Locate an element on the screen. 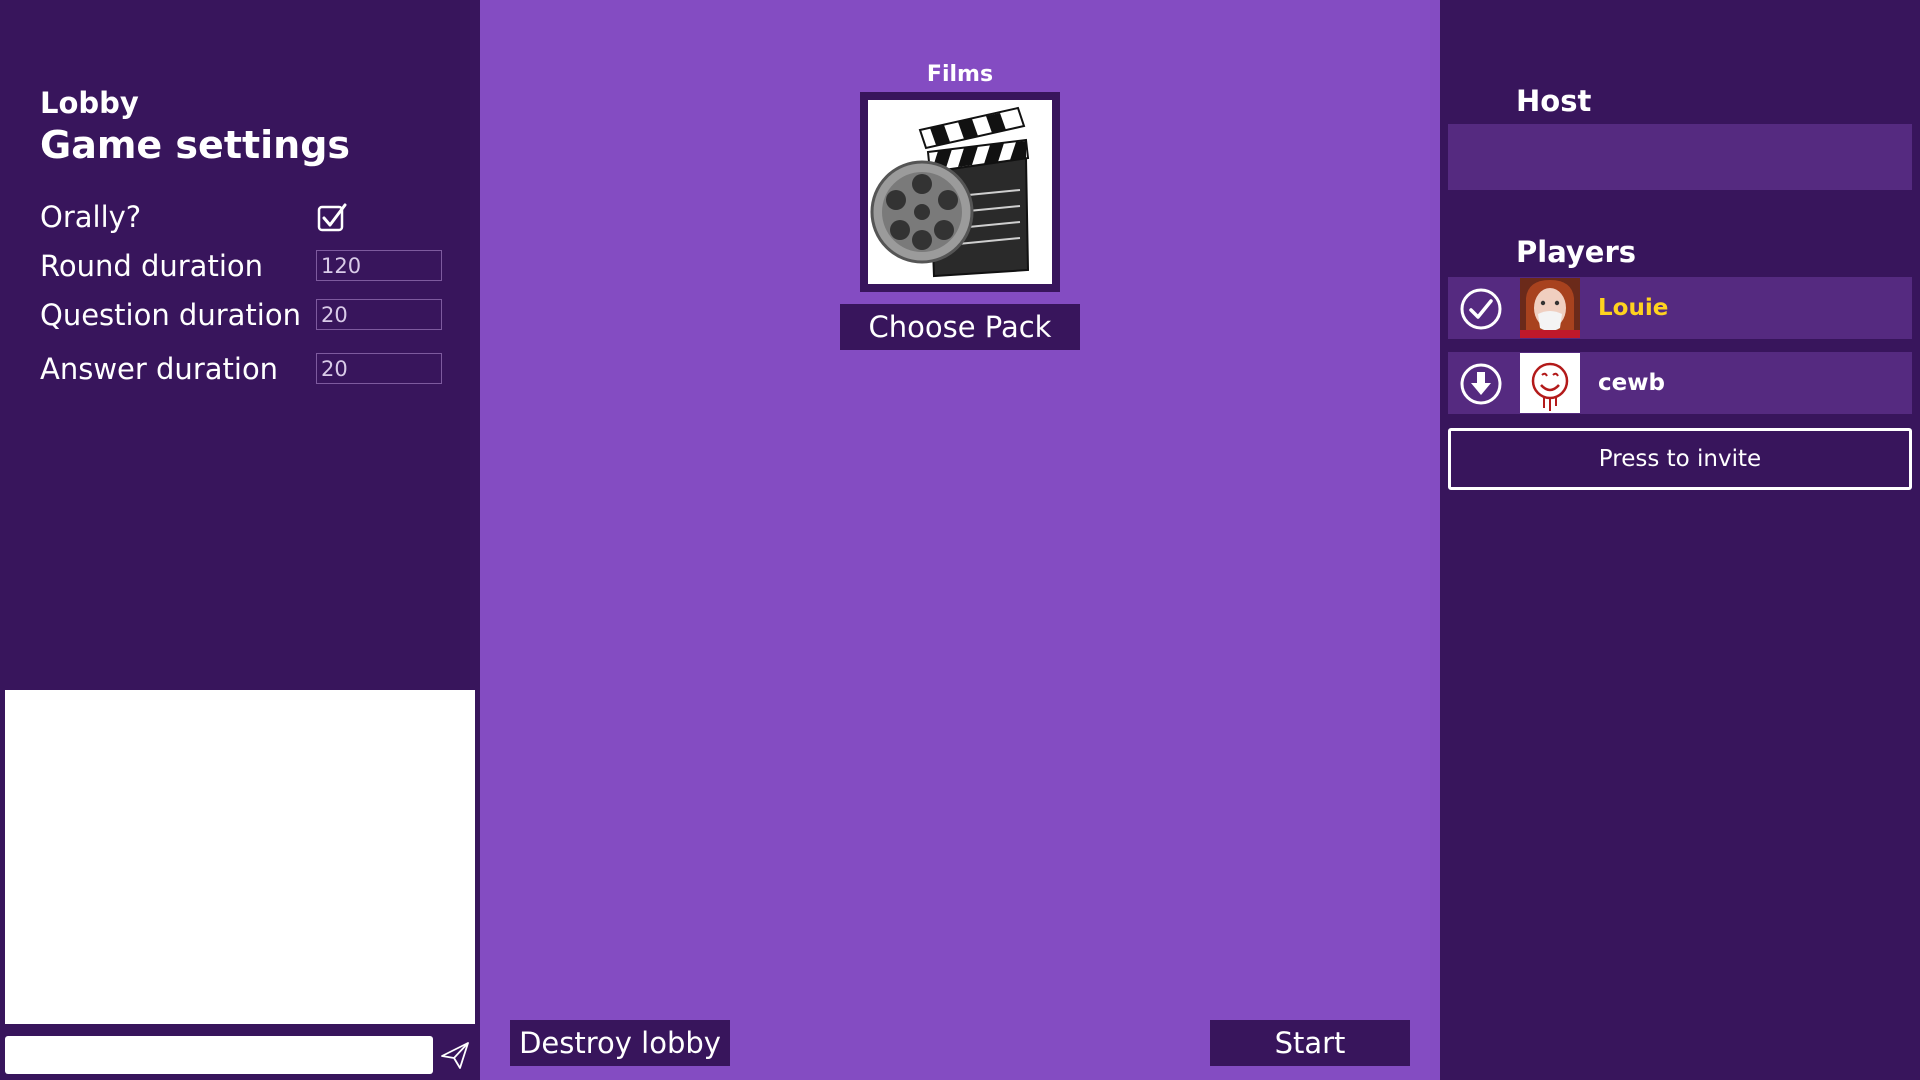  player-name: Louie is located at coordinates (1633, 308).